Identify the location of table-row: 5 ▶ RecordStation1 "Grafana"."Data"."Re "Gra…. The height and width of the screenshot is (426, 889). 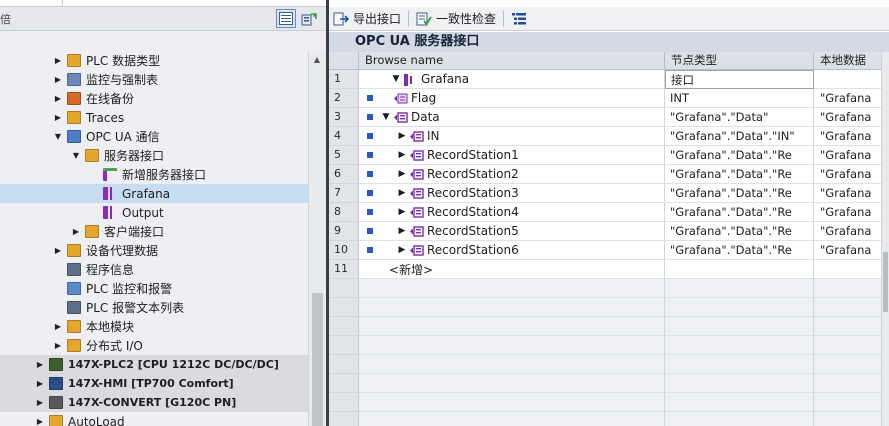
(605, 155).